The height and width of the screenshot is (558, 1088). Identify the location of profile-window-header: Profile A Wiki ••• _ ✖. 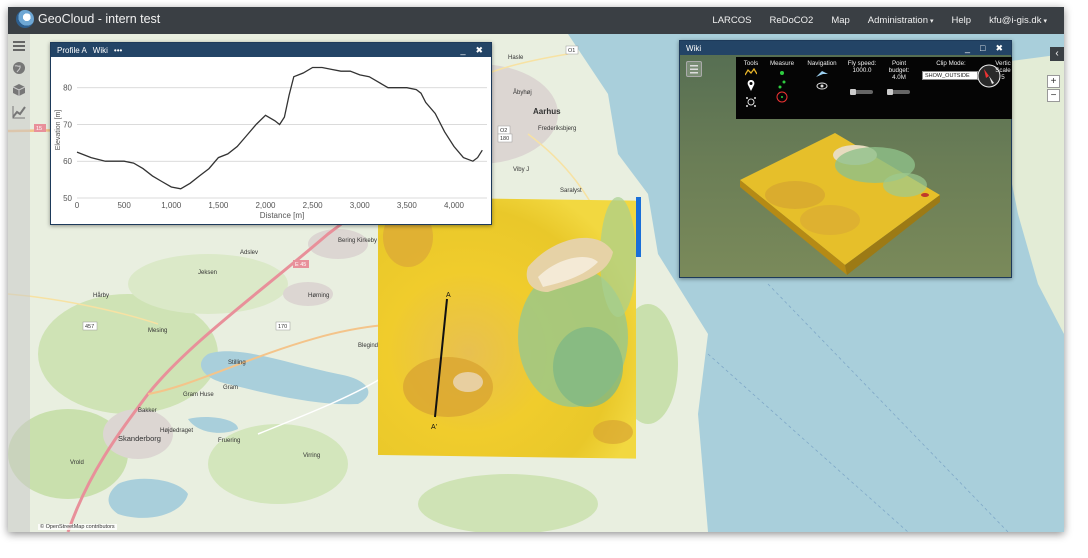
(271, 50).